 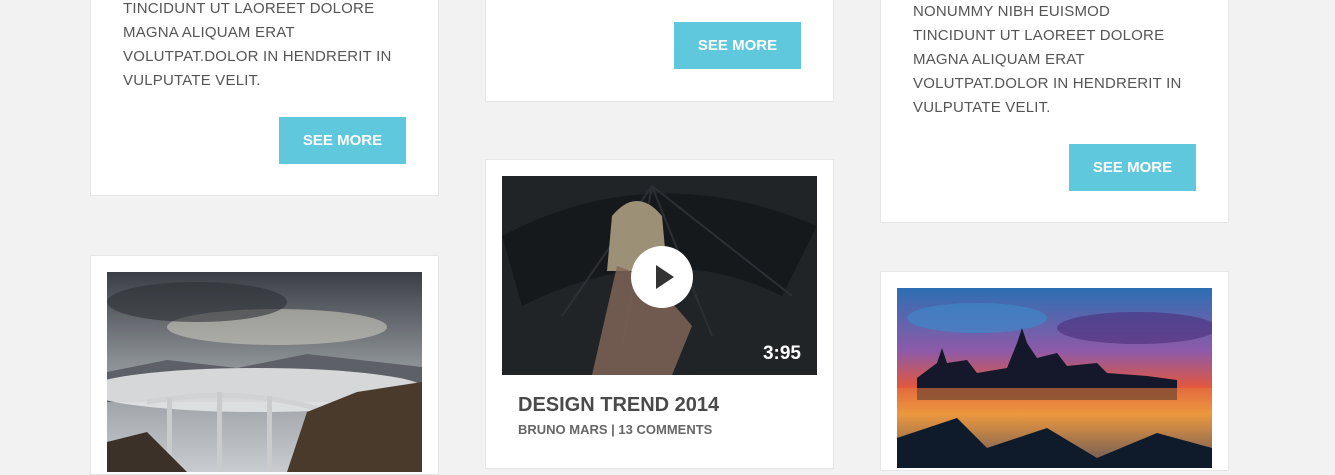 I want to click on post-title: DESIGN TREND 2014, so click(x=618, y=405).